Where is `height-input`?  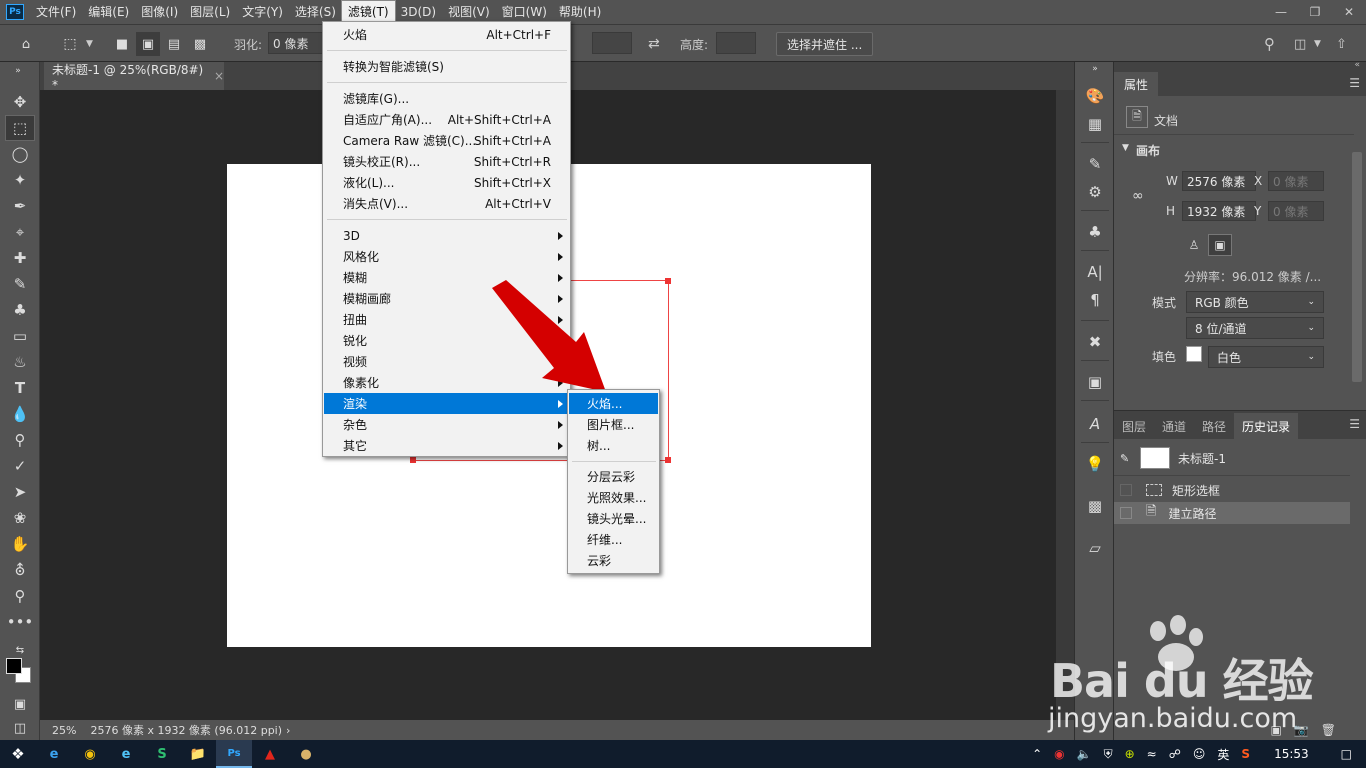 height-input is located at coordinates (736, 43).